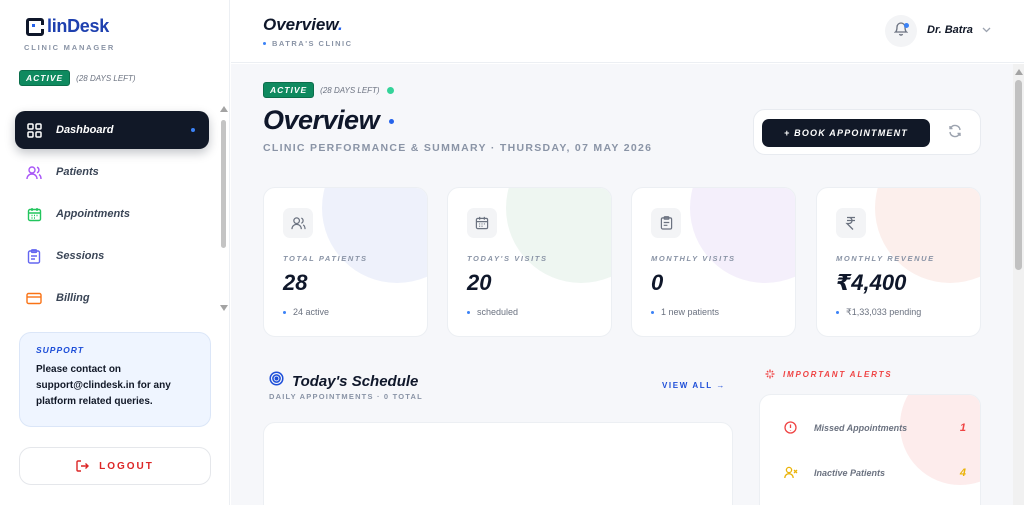 This screenshot has height=505, width=1024. Describe the element at coordinates (770, 374) in the screenshot. I see `sparkle-icon` at that location.